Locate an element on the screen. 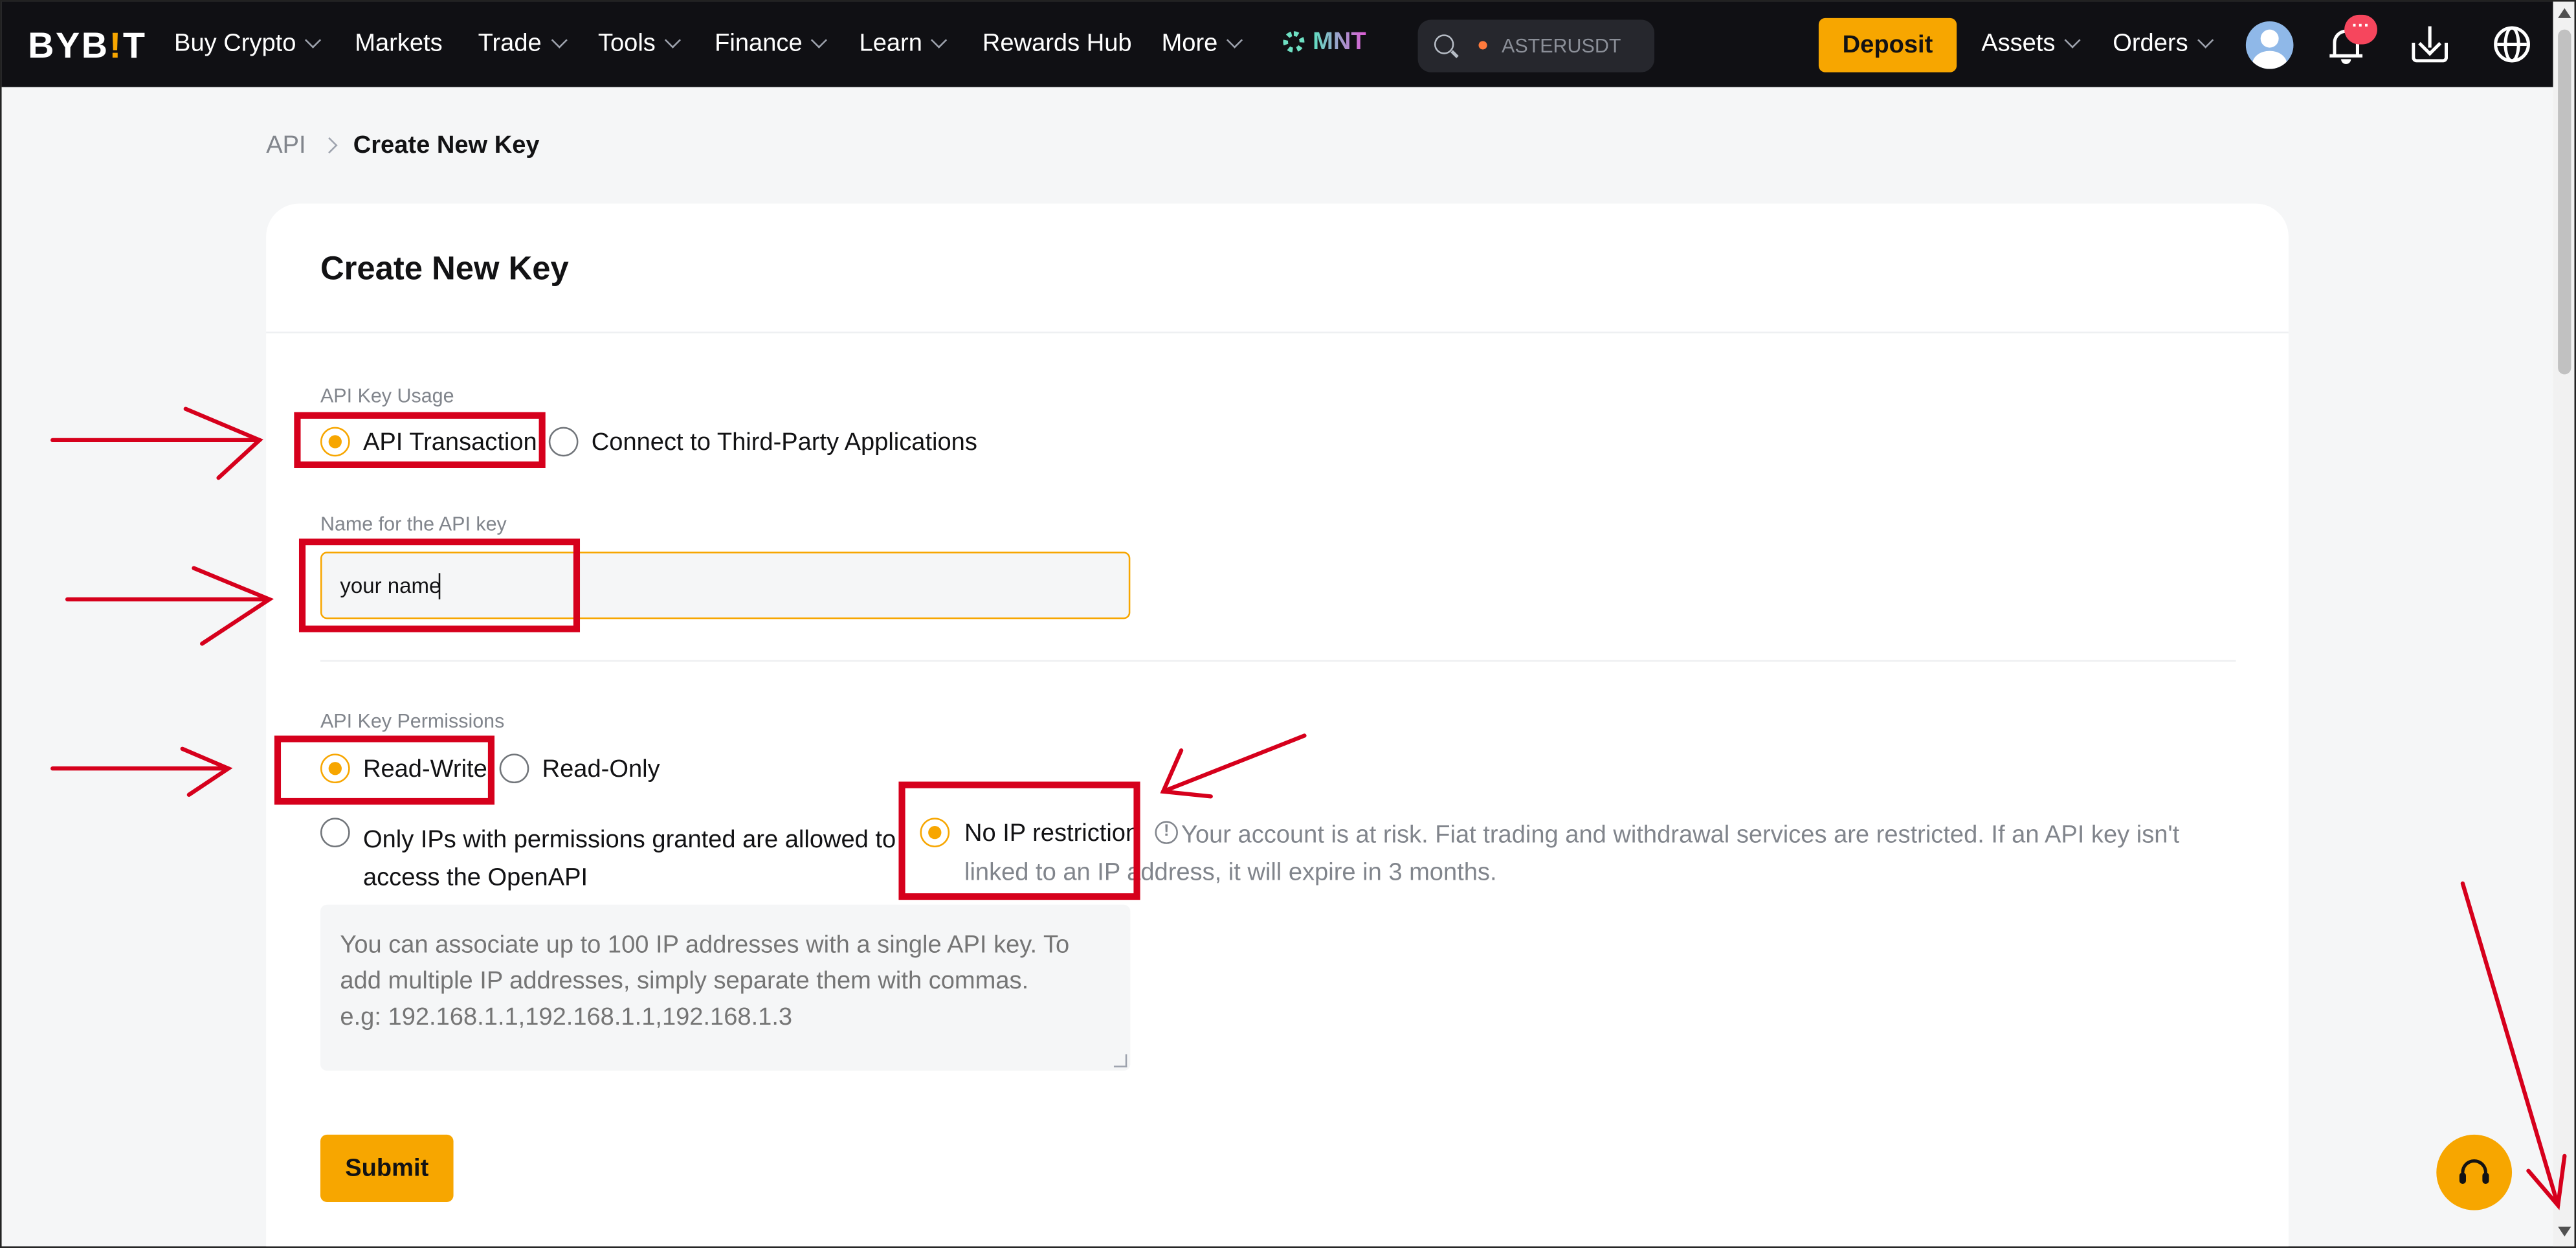  annotation-arrow-permission is located at coordinates (141, 772).